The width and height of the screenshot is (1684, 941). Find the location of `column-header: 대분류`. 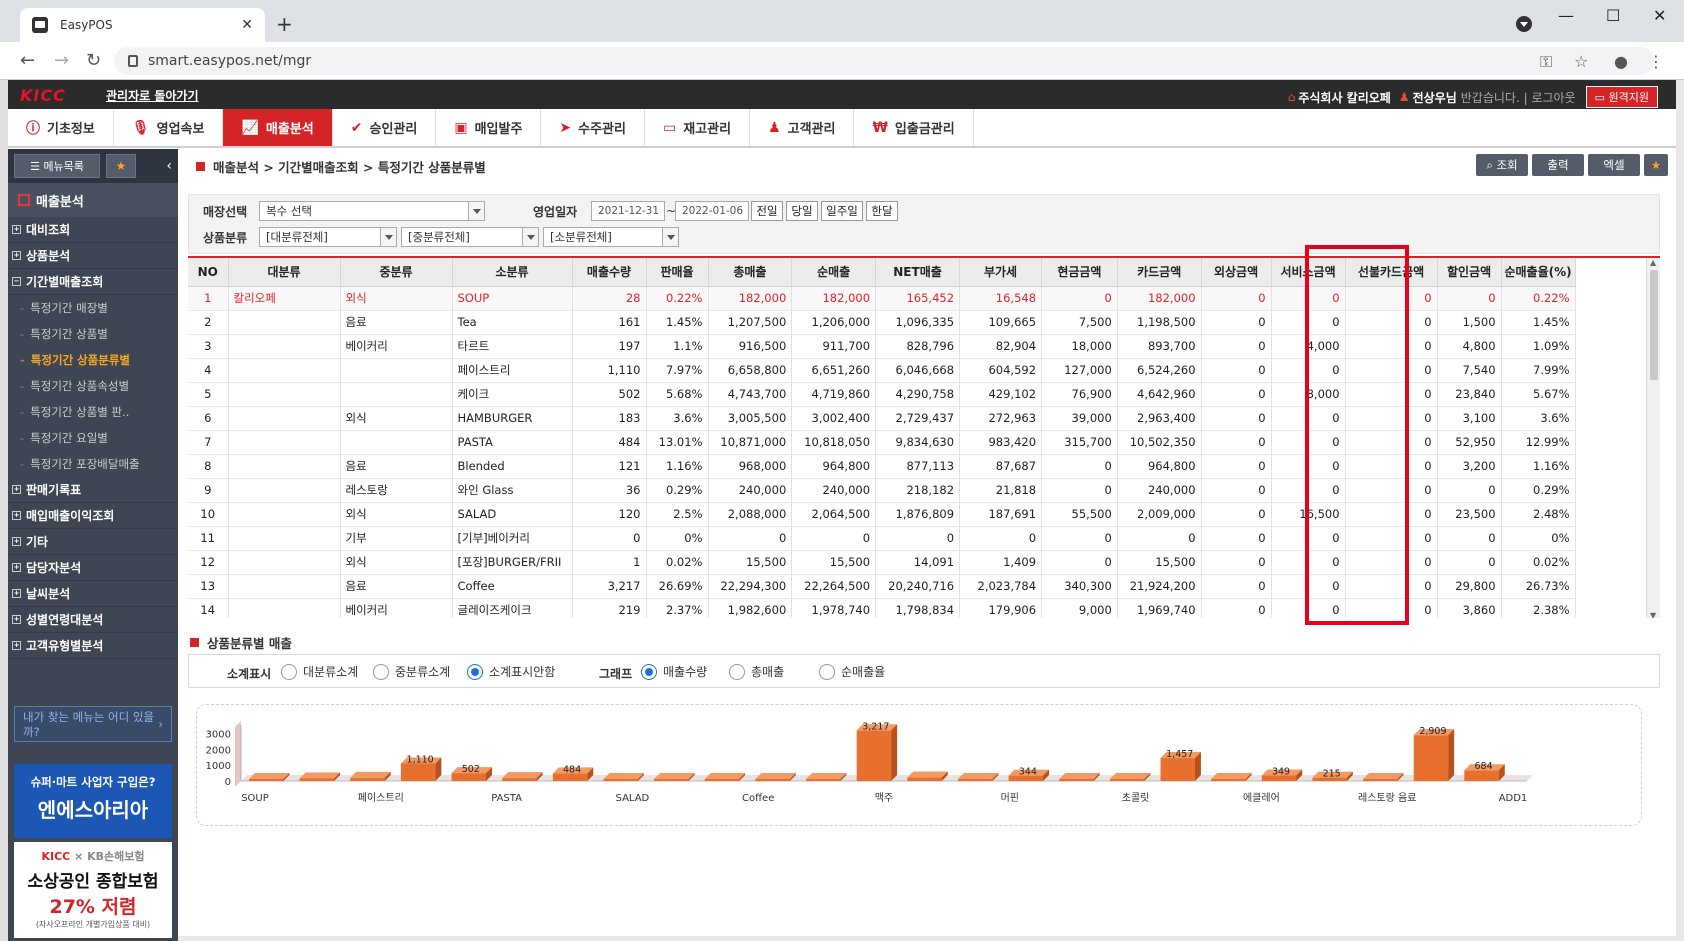

column-header: 대분류 is located at coordinates (284, 272).